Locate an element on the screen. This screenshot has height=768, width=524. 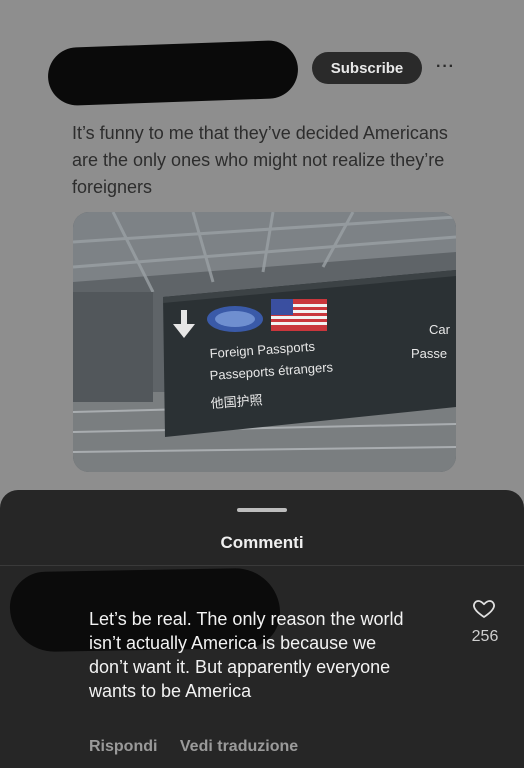
sheet-title: Commenti is located at coordinates (262, 542).